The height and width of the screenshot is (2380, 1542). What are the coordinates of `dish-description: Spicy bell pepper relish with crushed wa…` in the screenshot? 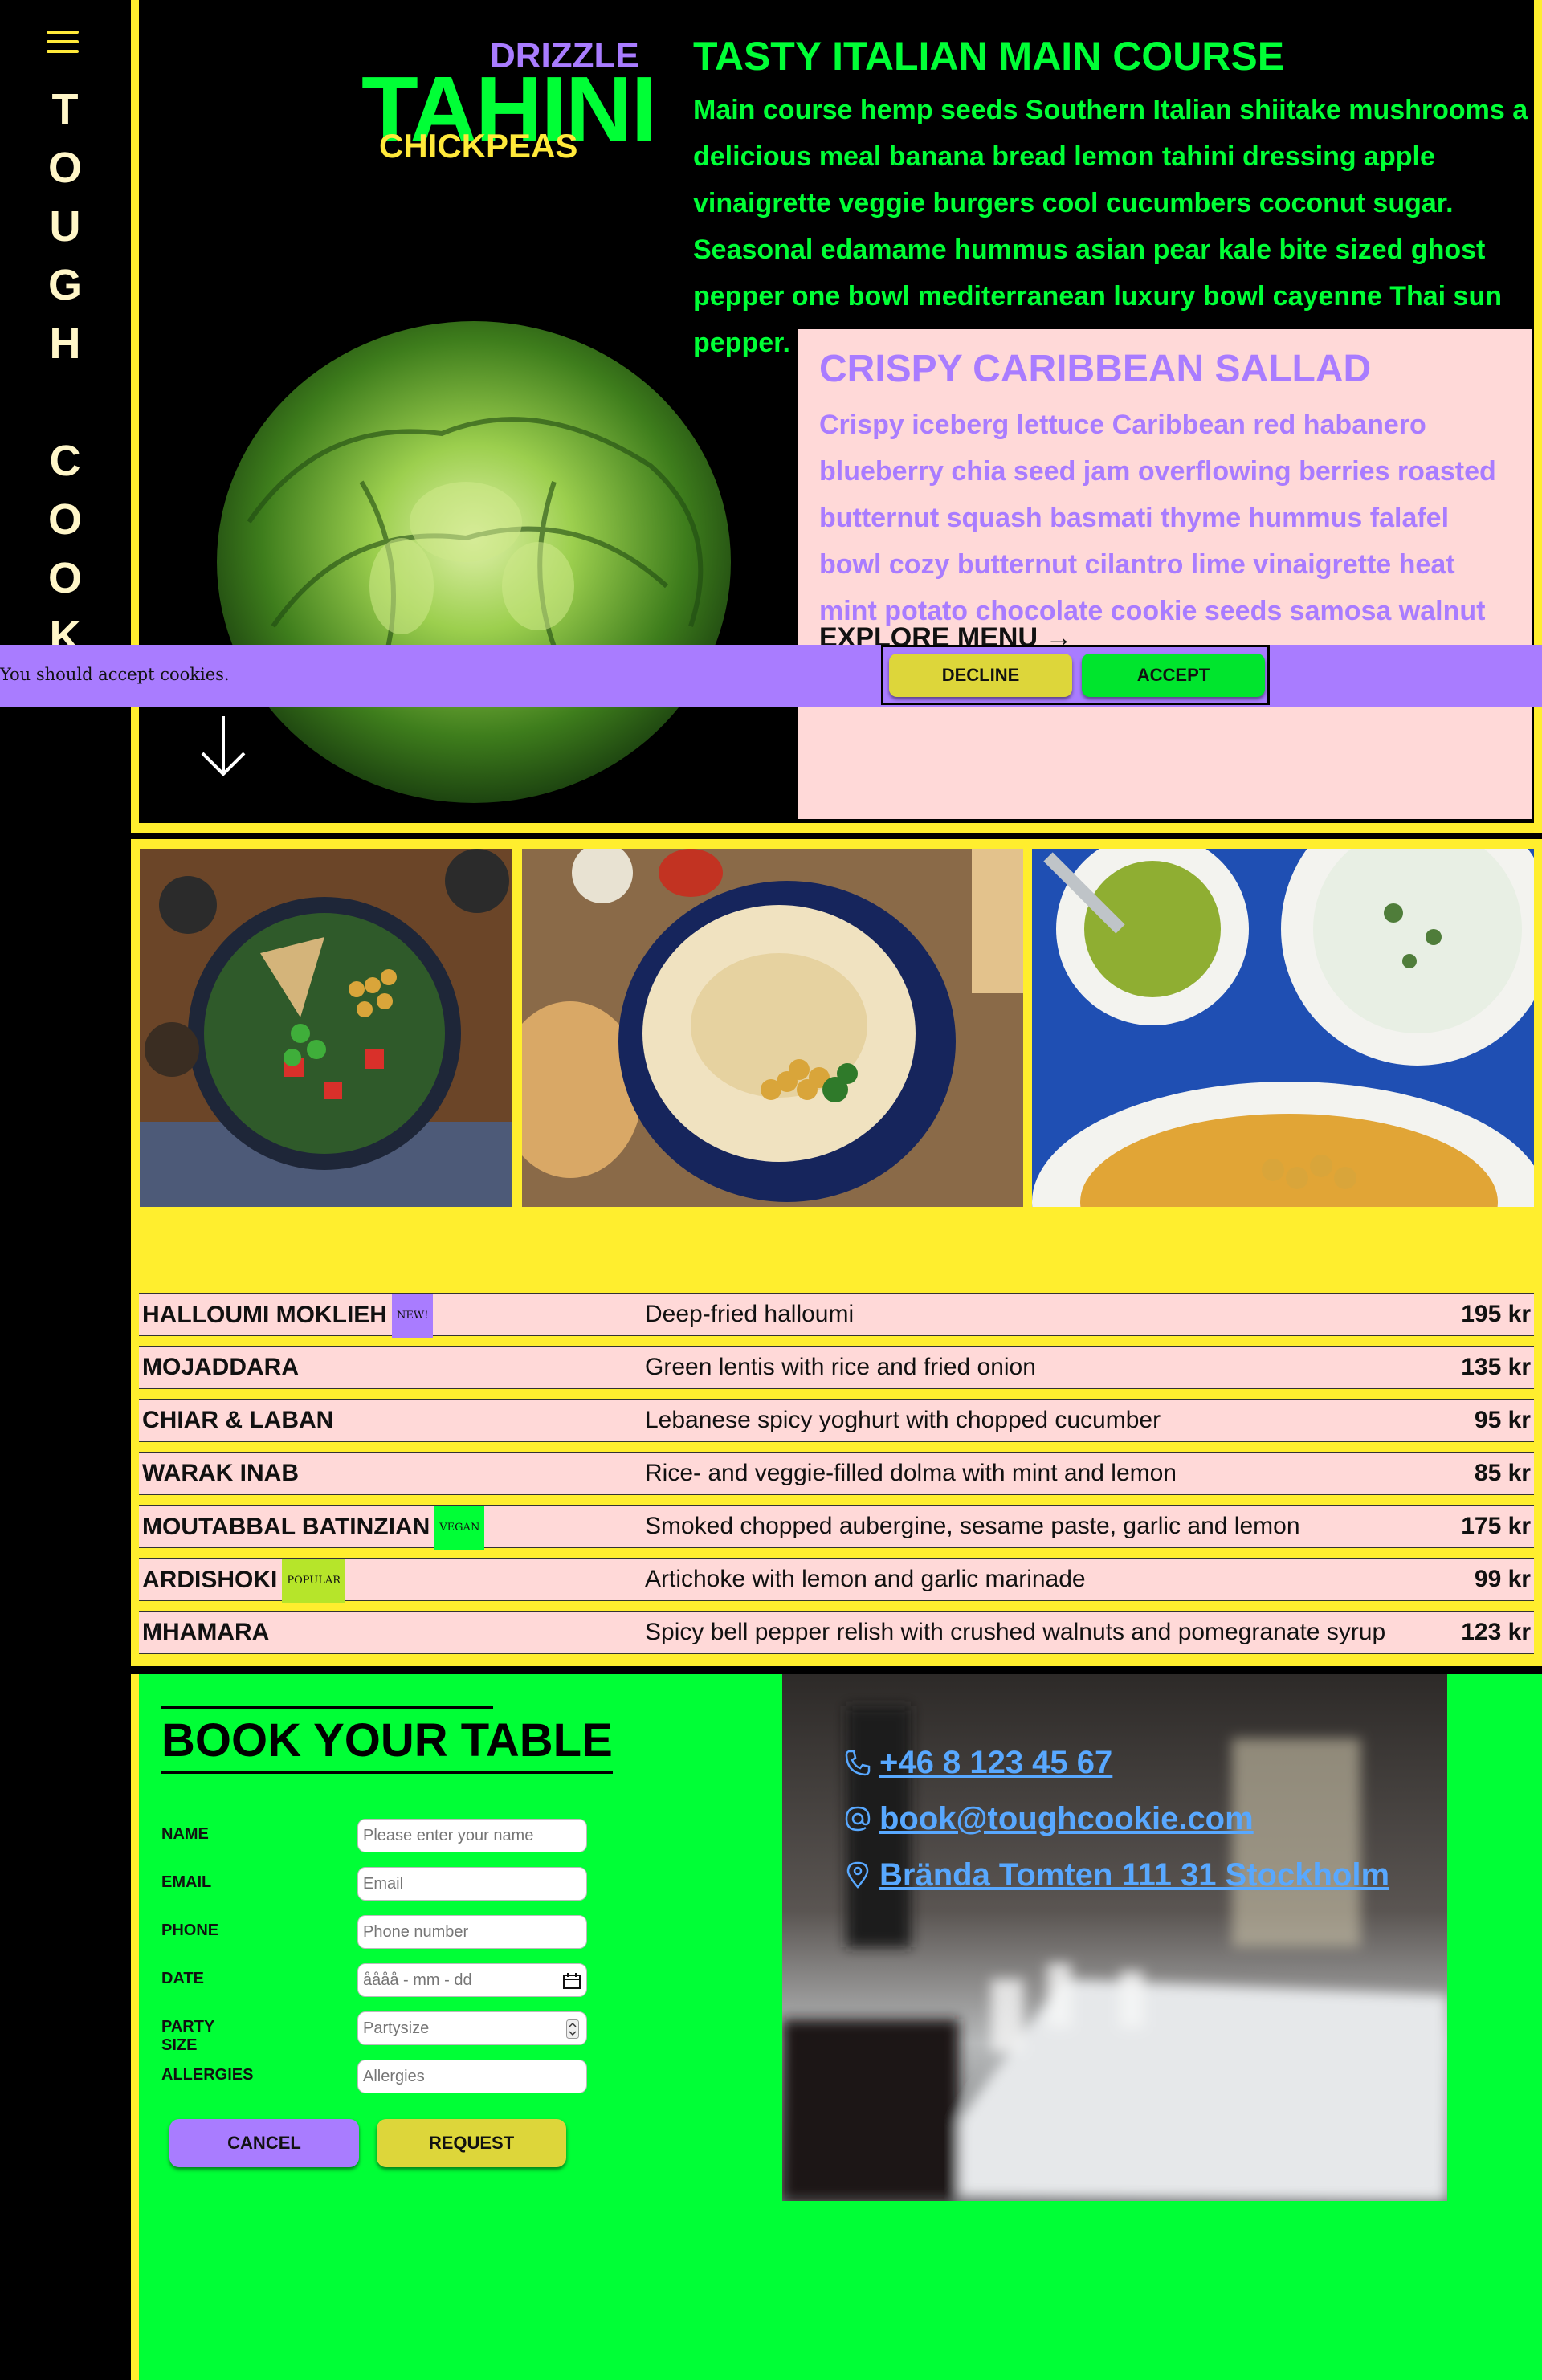 It's located at (1015, 1632).